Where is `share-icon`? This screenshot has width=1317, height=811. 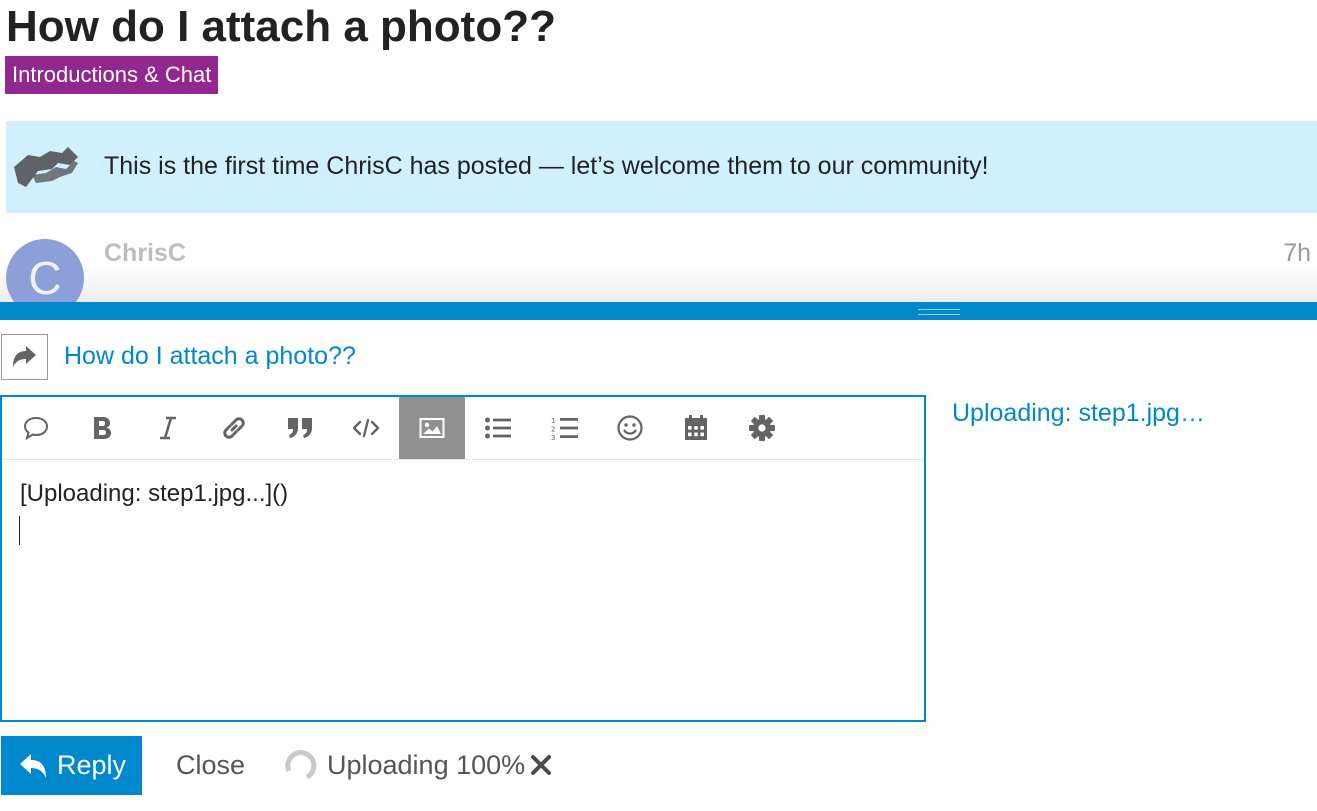
share-icon is located at coordinates (24, 356).